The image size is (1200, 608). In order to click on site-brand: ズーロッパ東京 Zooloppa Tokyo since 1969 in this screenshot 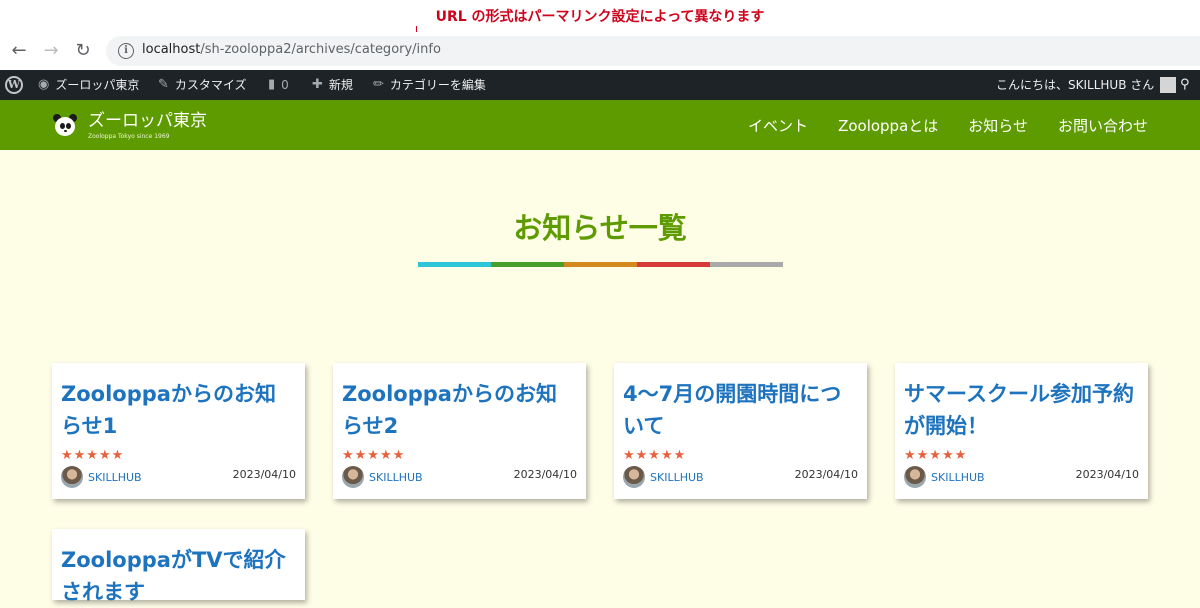, I will do `click(129, 126)`.